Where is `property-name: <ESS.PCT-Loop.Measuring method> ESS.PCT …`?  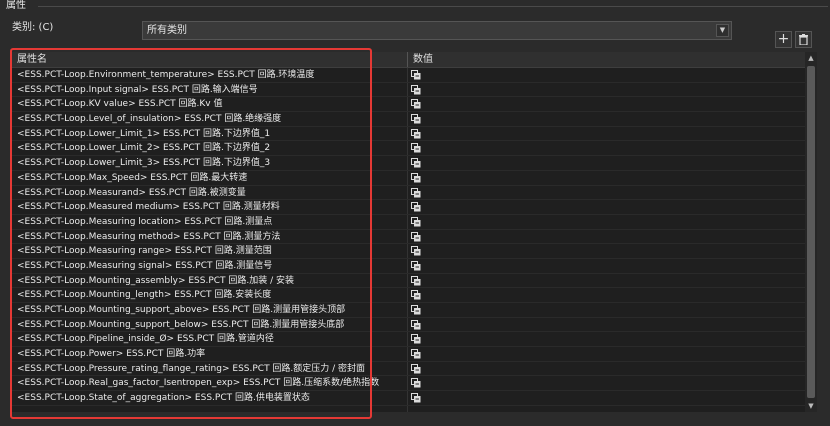
property-name: <ESS.PCT-Loop.Measuring method> ESS.PCT … is located at coordinates (149, 236).